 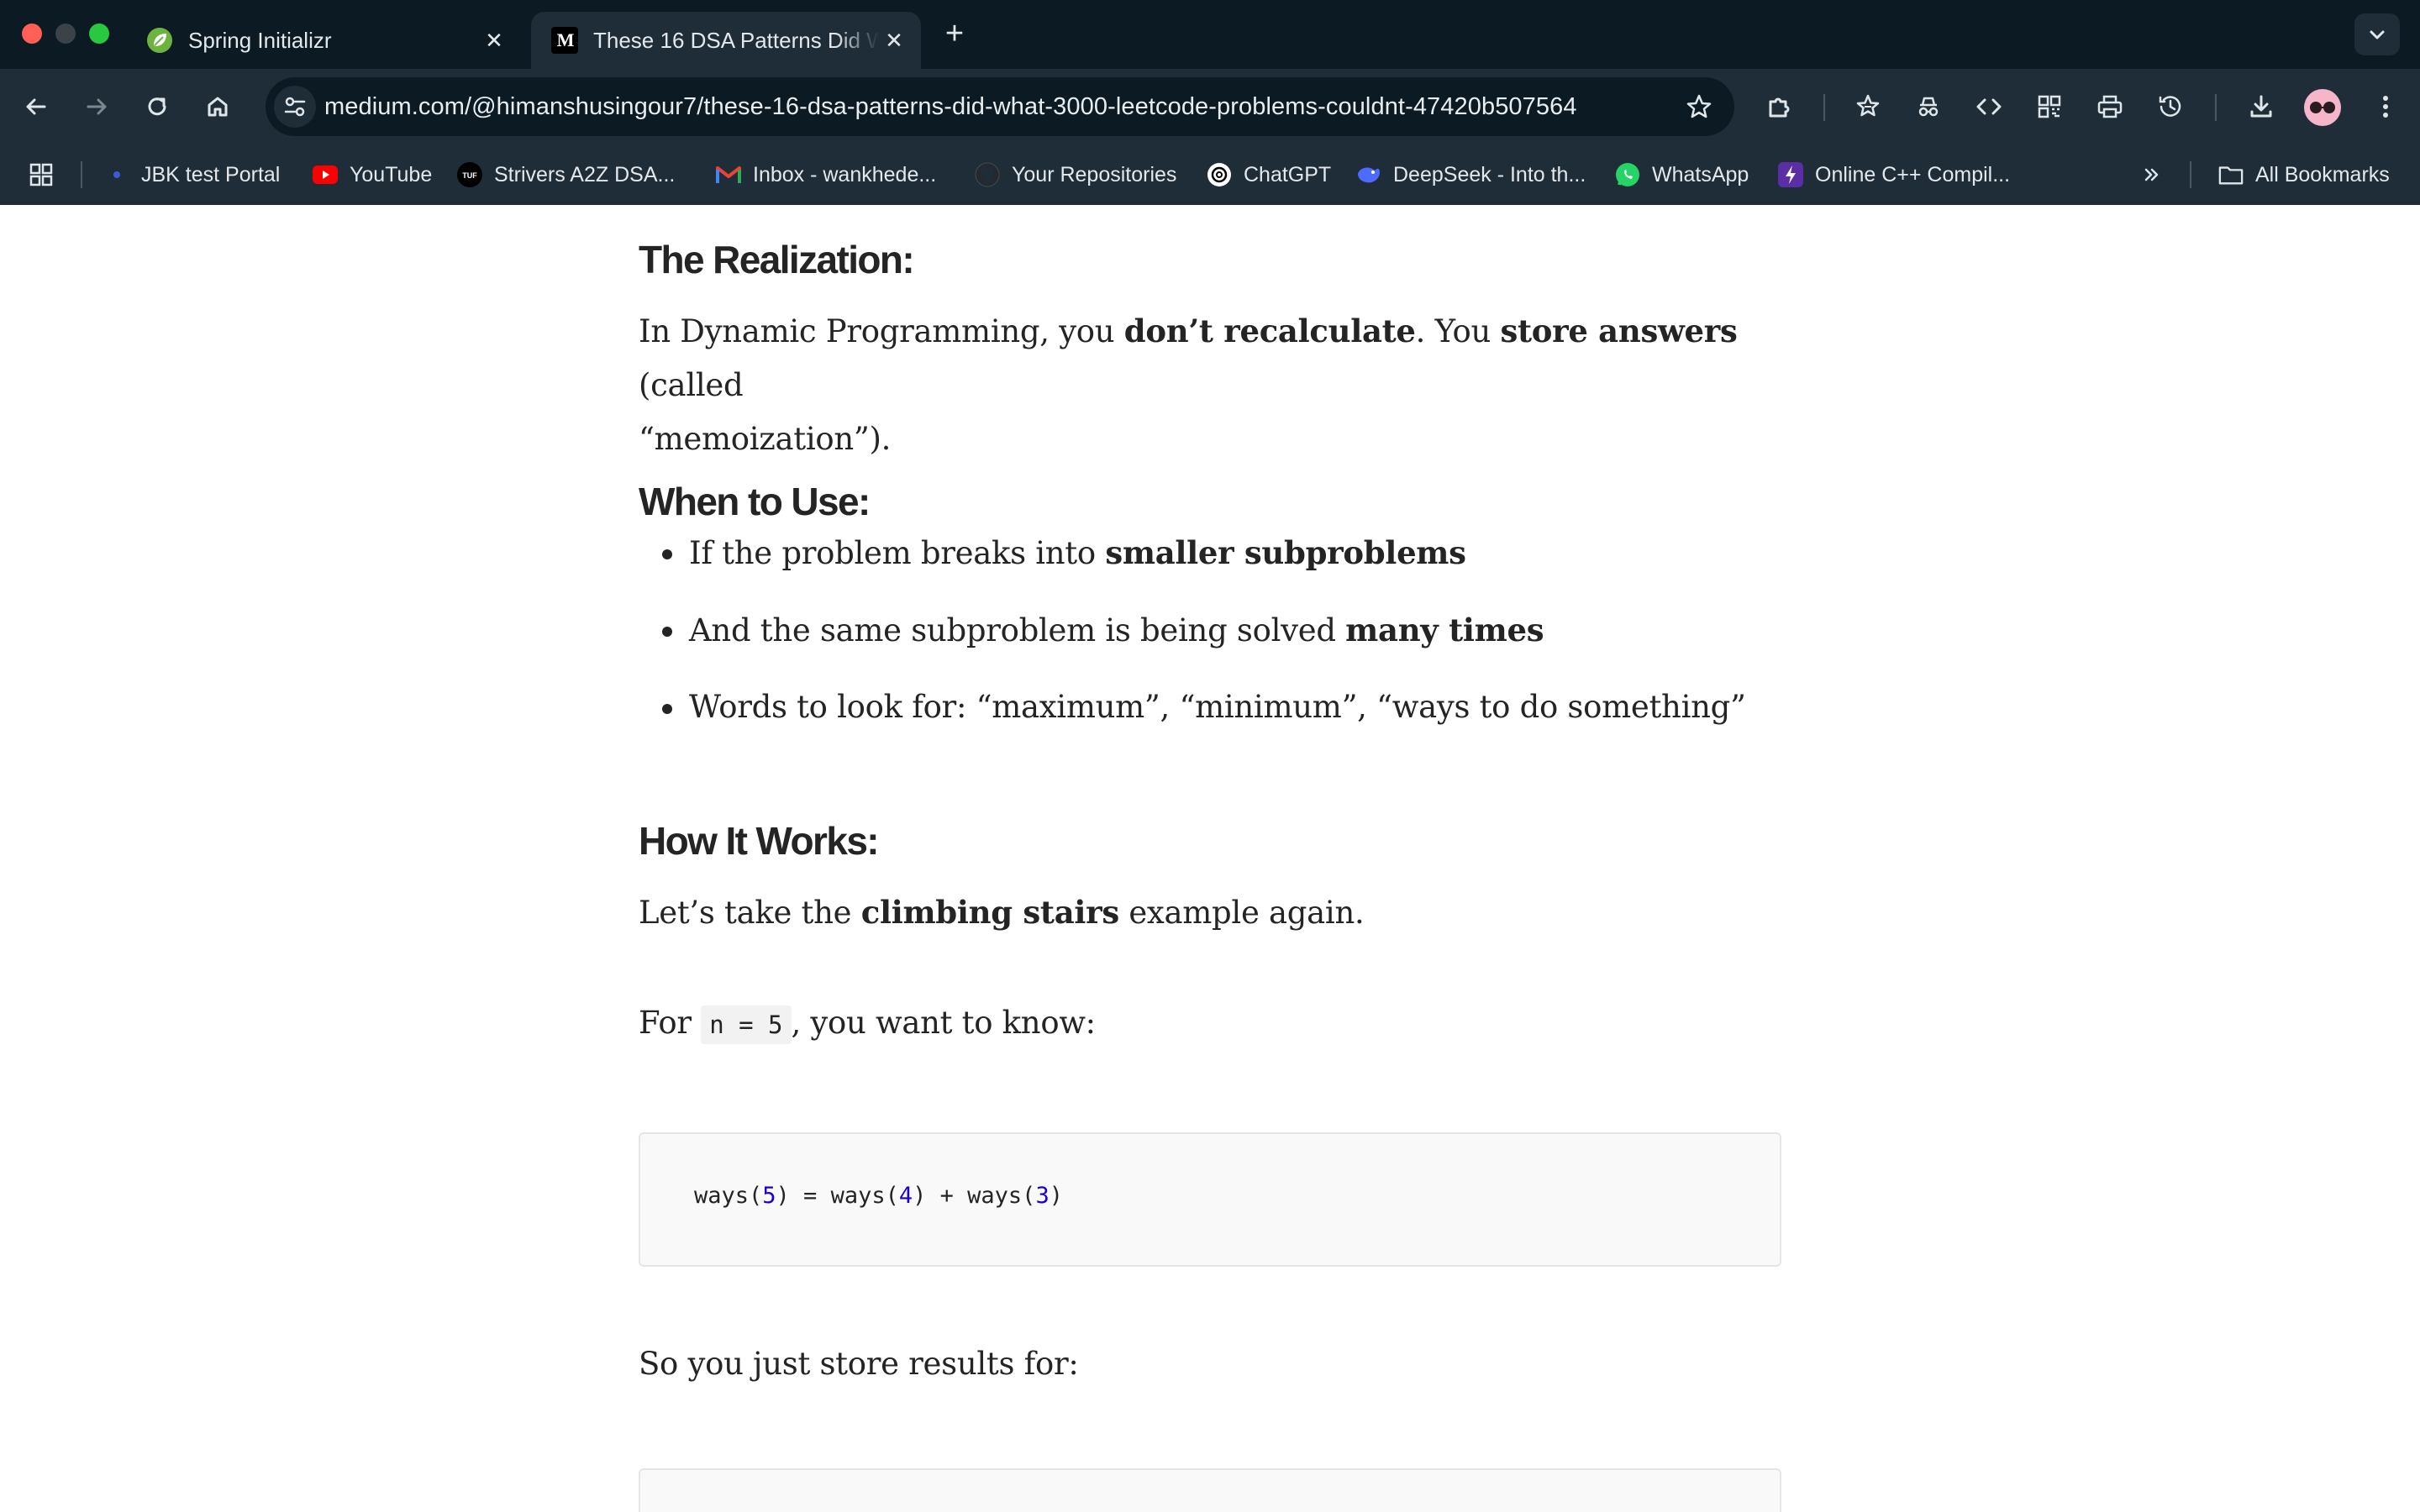 I want to click on code-token: ), so click(x=1056, y=1196).